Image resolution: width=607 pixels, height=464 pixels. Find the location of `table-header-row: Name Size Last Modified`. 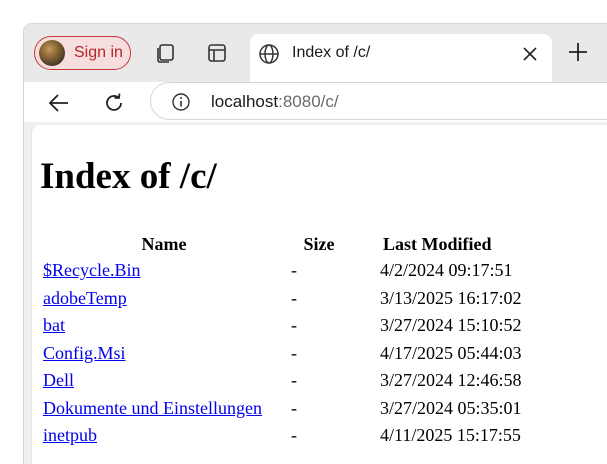

table-header-row: Name Size Last Modified is located at coordinates (282, 244).